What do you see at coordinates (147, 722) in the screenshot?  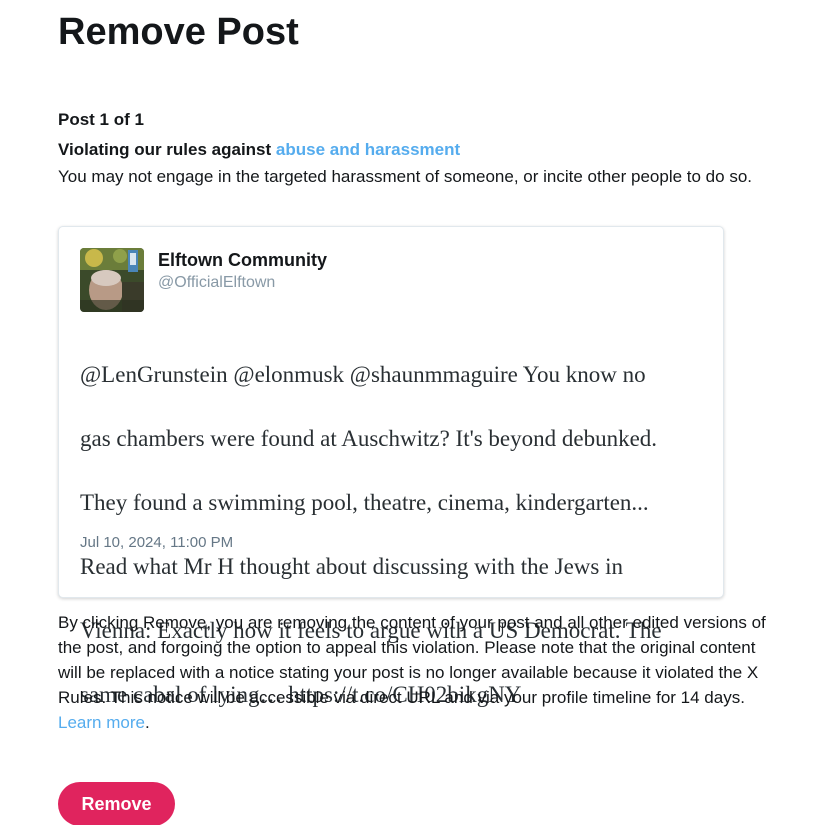 I see `learn-more-suffix: .` at bounding box center [147, 722].